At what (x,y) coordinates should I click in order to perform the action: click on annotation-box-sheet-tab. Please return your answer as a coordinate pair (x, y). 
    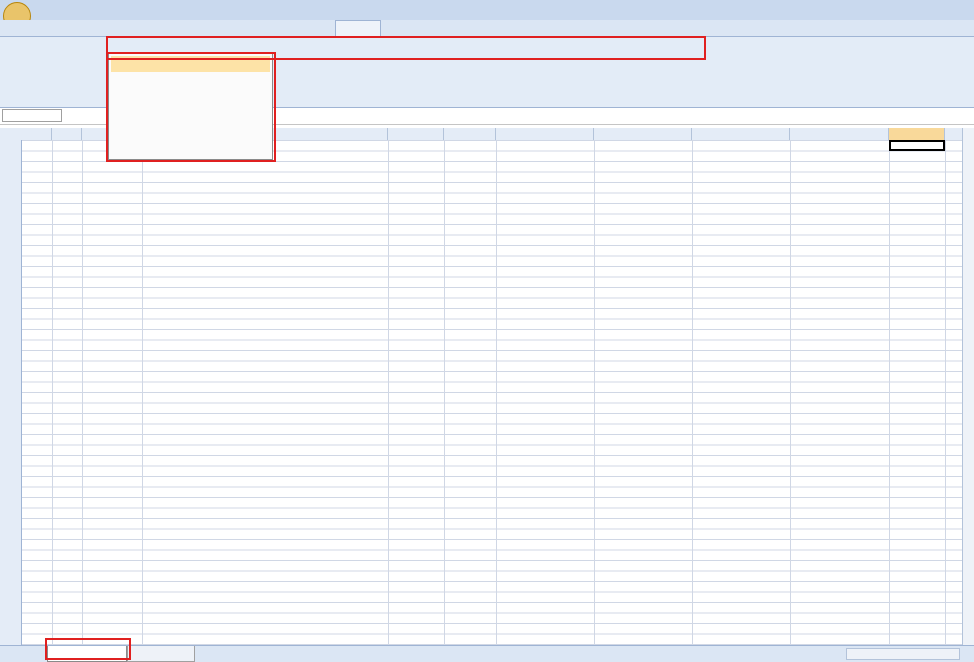
    Looking at the image, I should click on (88, 649).